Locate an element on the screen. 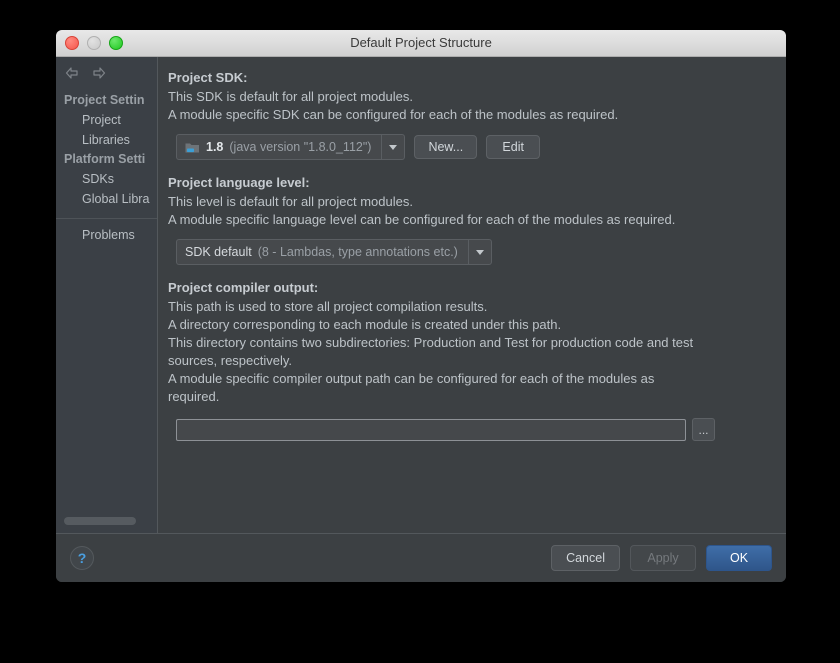 The width and height of the screenshot is (840, 663). help-button: ? is located at coordinates (82, 558).